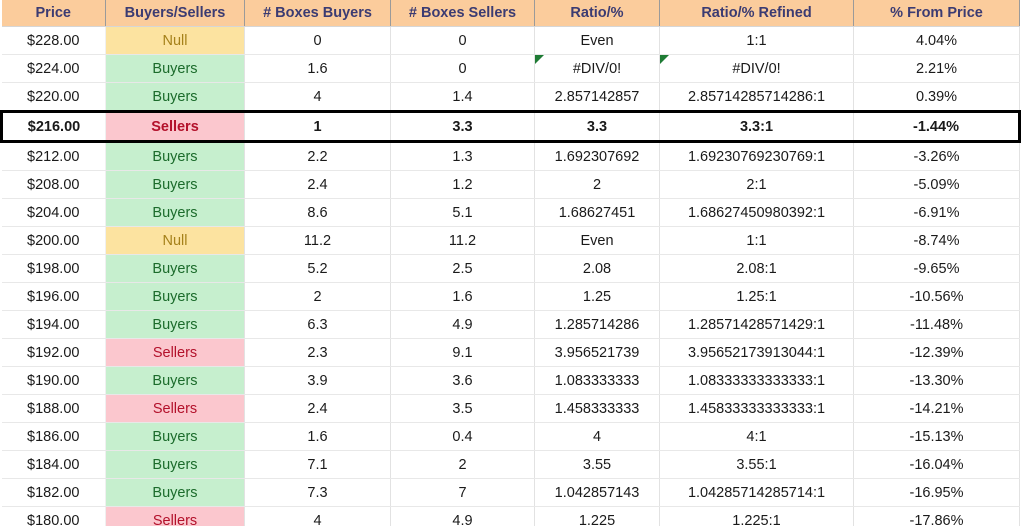  Describe the element at coordinates (936, 324) in the screenshot. I see `cell-pct: -11.48%` at that location.